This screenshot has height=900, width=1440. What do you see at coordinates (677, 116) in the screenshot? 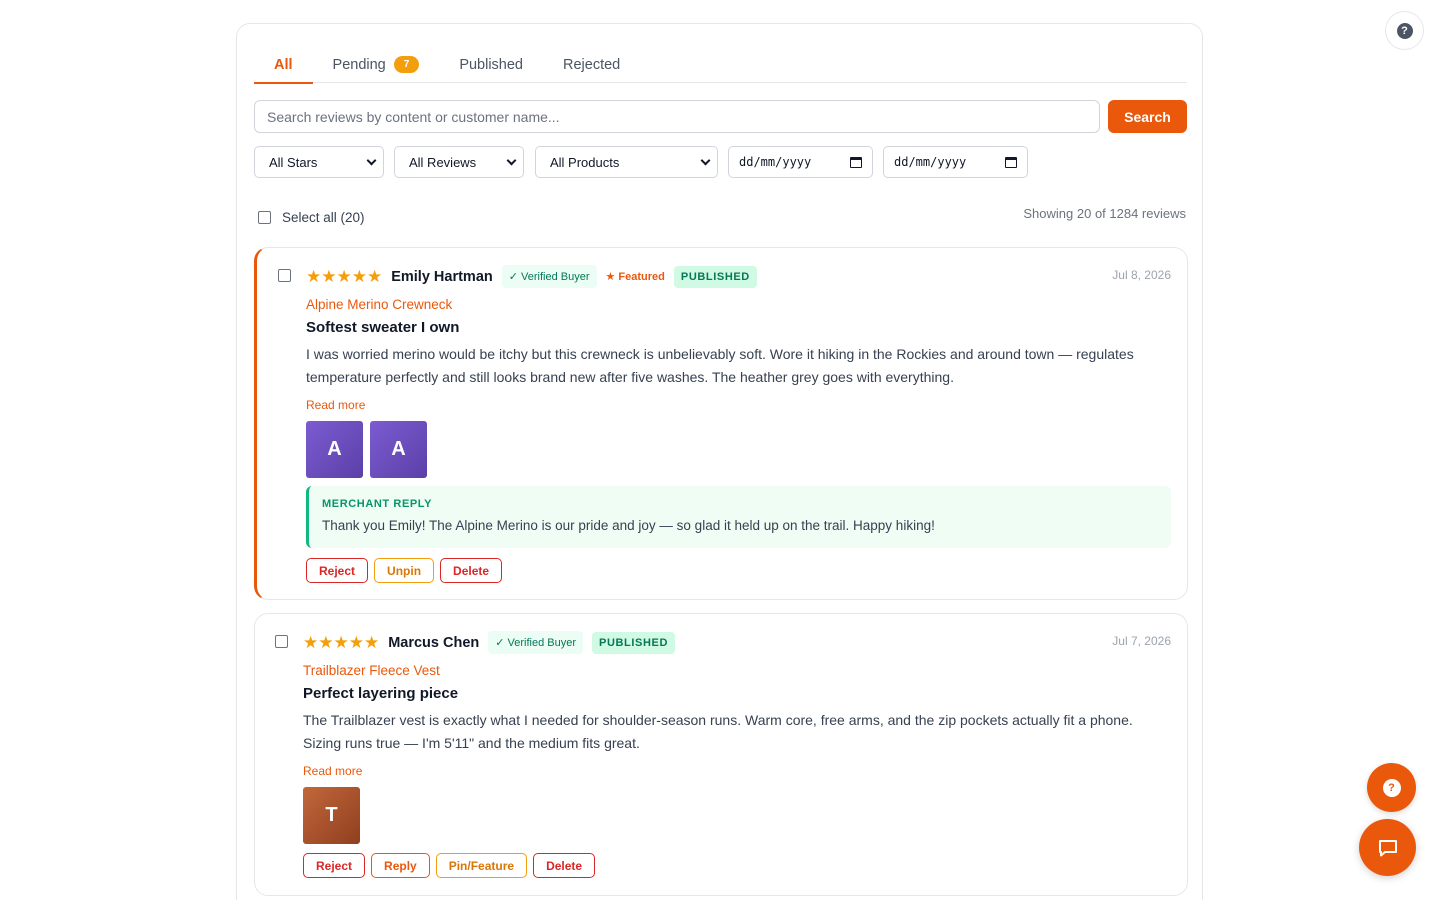
I see `search-input` at bounding box center [677, 116].